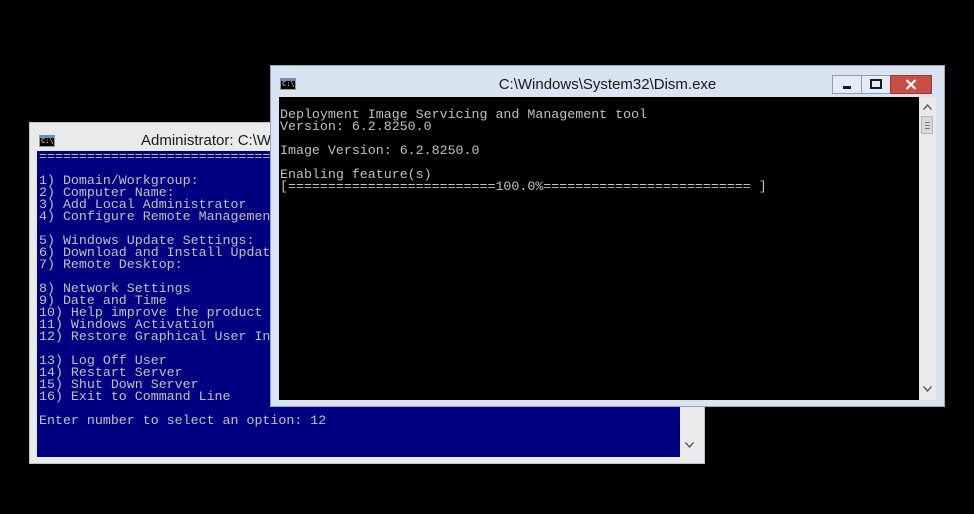 This screenshot has width=974, height=514. What do you see at coordinates (847, 84) in the screenshot?
I see `minimize-button` at bounding box center [847, 84].